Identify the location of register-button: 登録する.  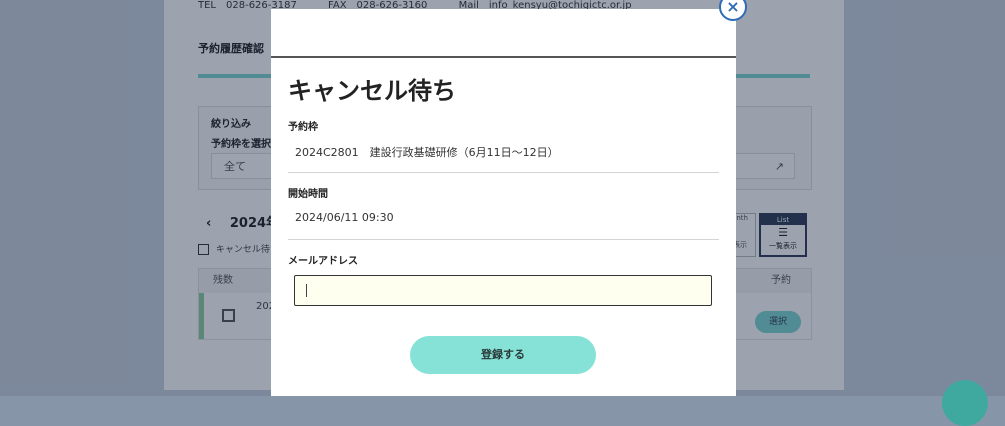
(503, 355).